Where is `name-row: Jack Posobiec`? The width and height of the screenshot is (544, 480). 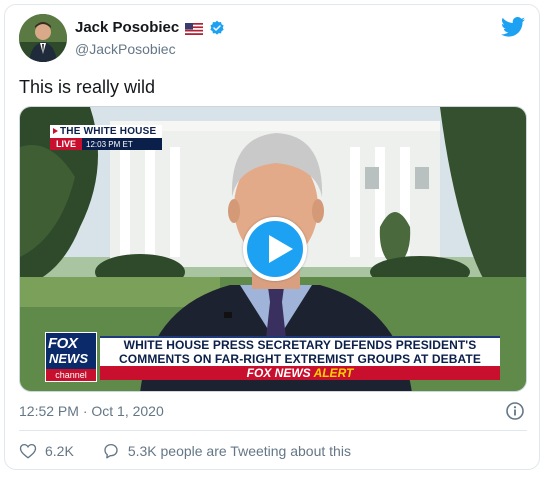 name-row: Jack Posobiec is located at coordinates (150, 27).